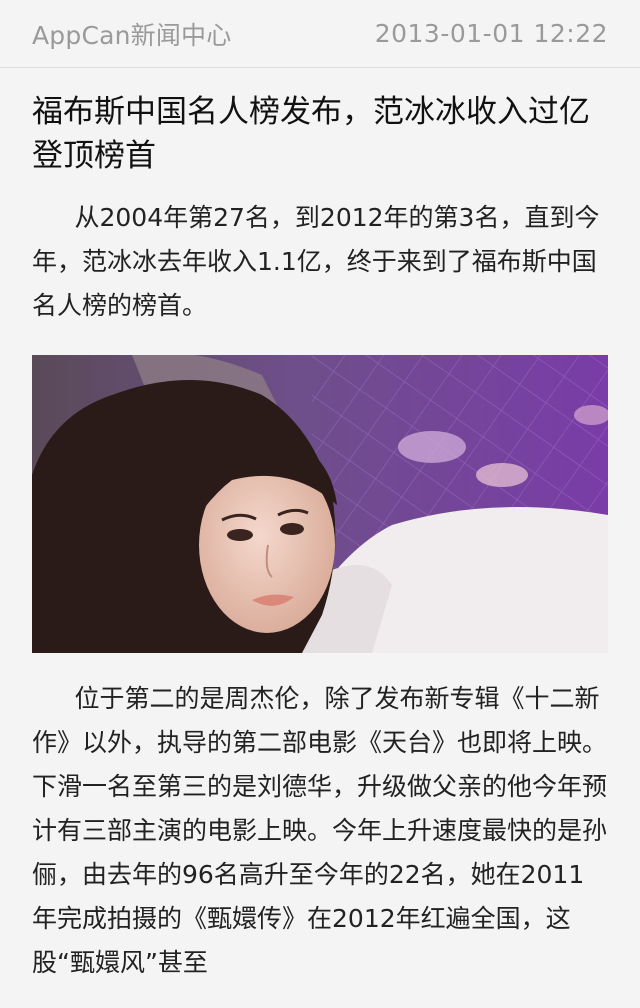 This screenshot has height=1008, width=640. I want to click on app-name: AppCan新闻中心, so click(132, 35).